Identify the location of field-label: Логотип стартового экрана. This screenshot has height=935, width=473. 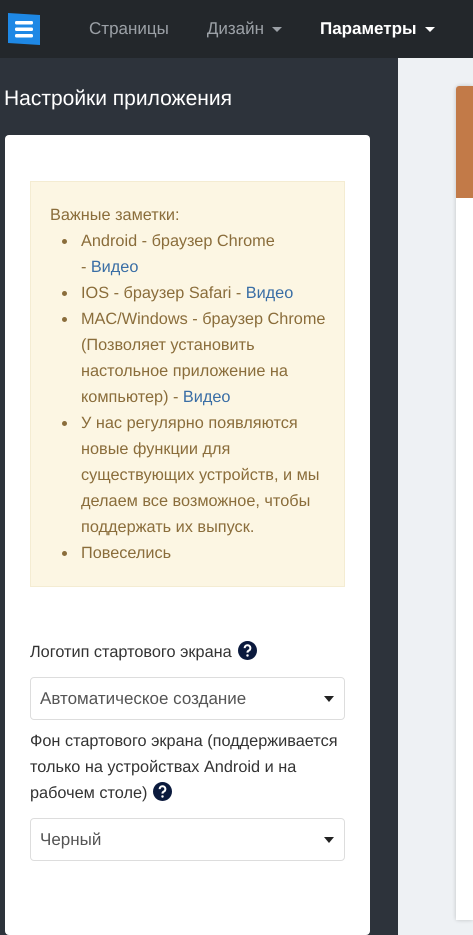
(143, 652).